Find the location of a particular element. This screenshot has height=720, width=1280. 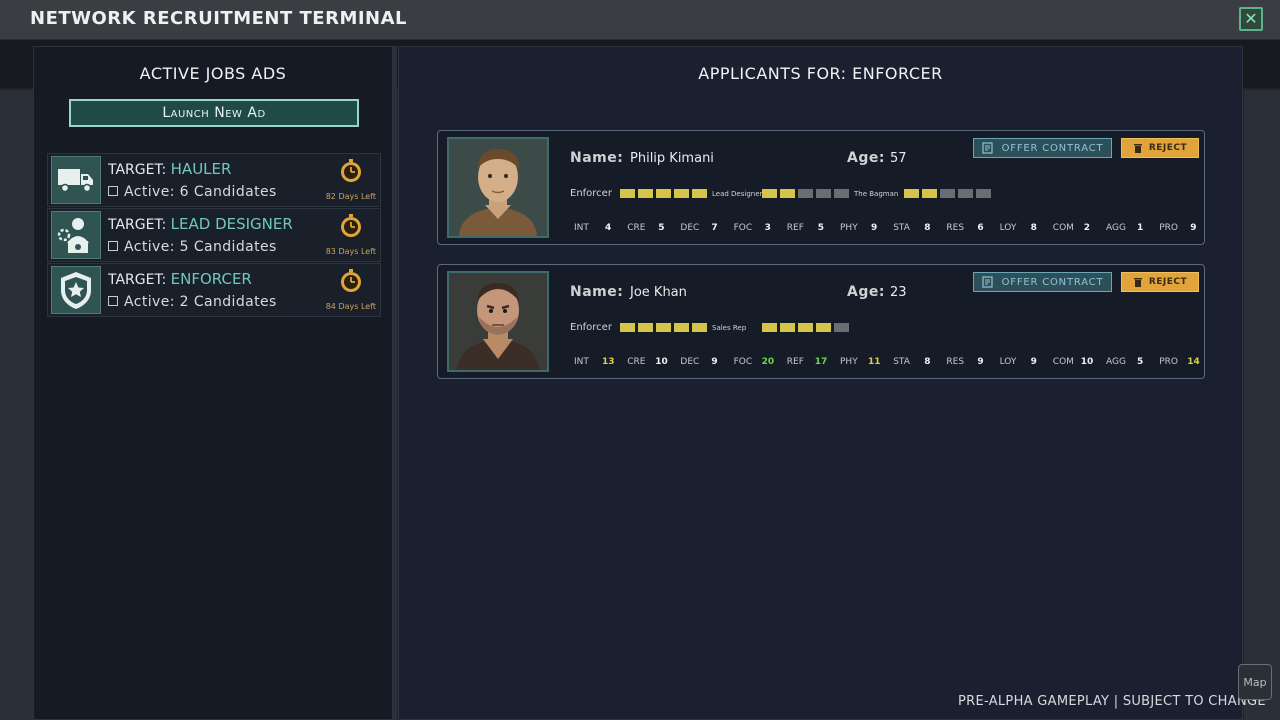

stat-key: AGG is located at coordinates (1116, 362).